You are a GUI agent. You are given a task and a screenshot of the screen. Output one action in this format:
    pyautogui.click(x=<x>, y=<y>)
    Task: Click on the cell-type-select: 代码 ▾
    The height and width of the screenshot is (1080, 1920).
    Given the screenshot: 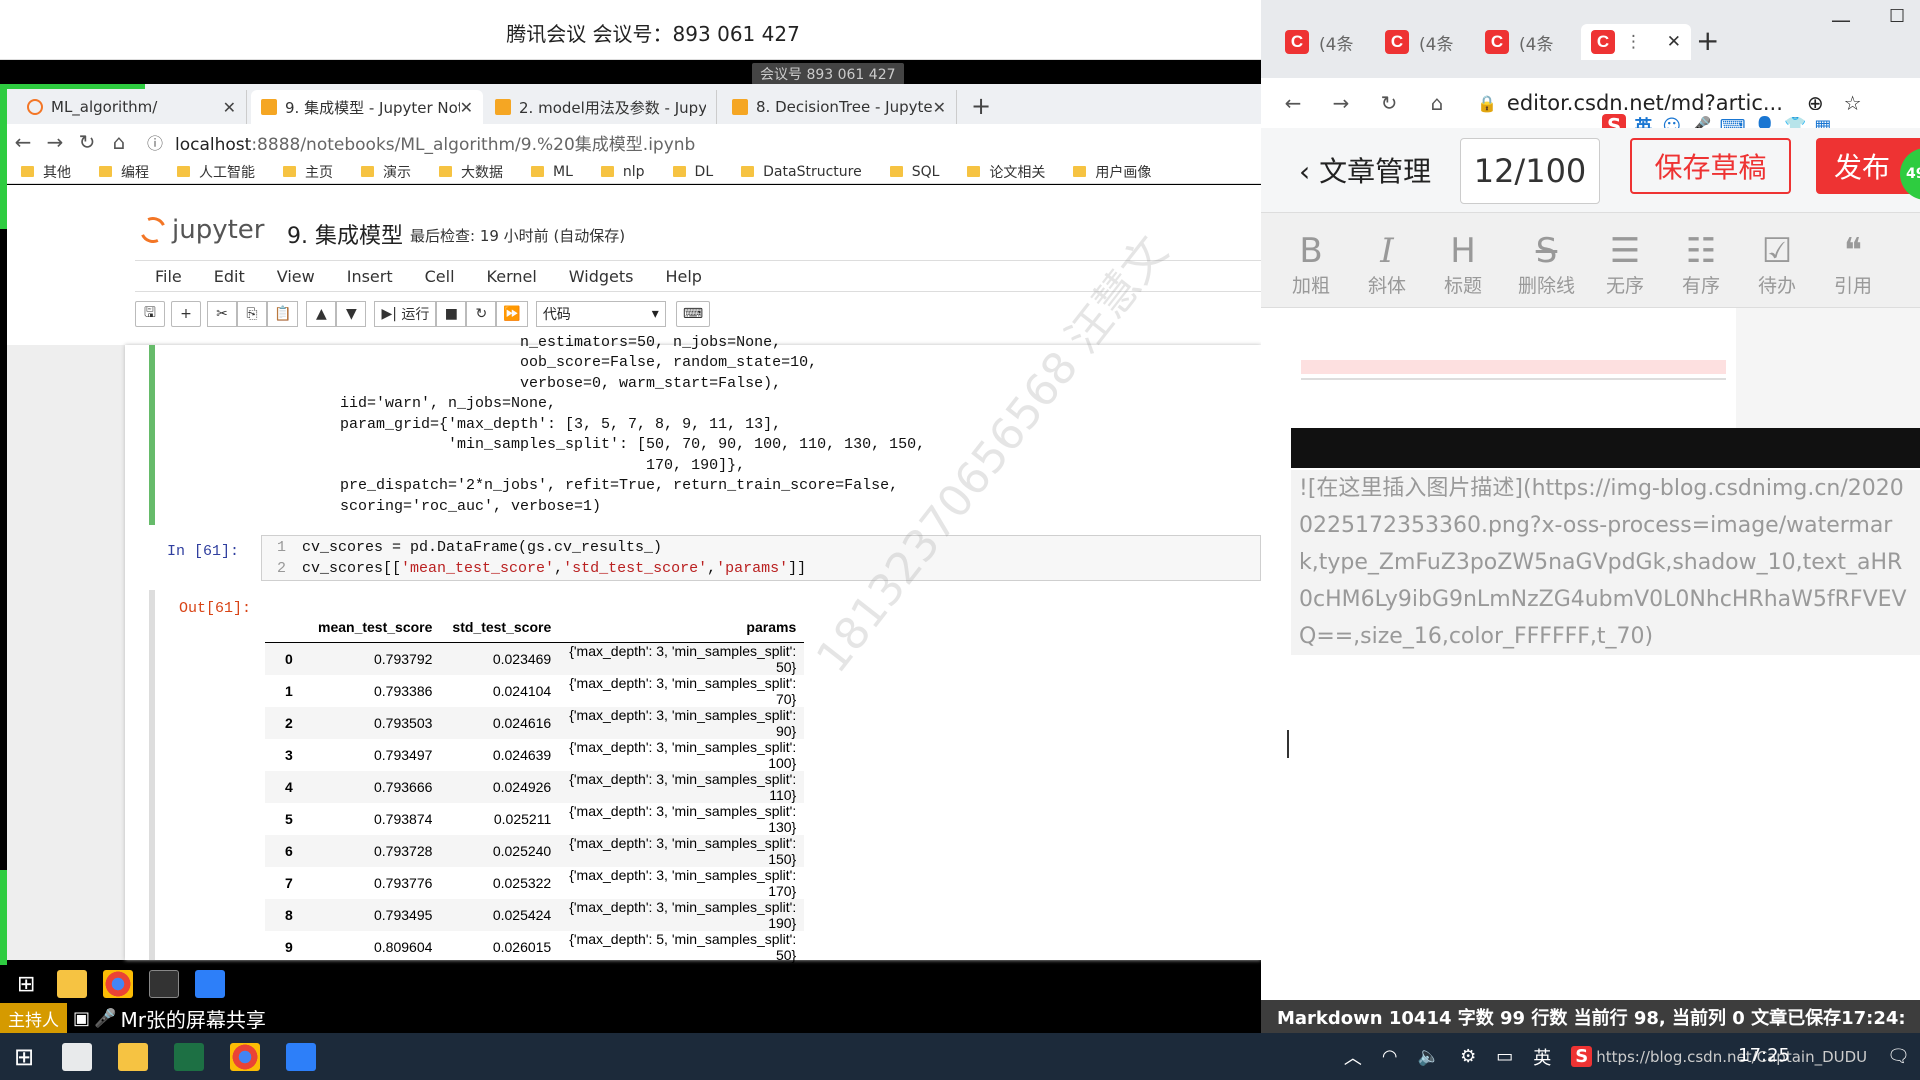 What is the action you would take?
    pyautogui.click(x=600, y=314)
    